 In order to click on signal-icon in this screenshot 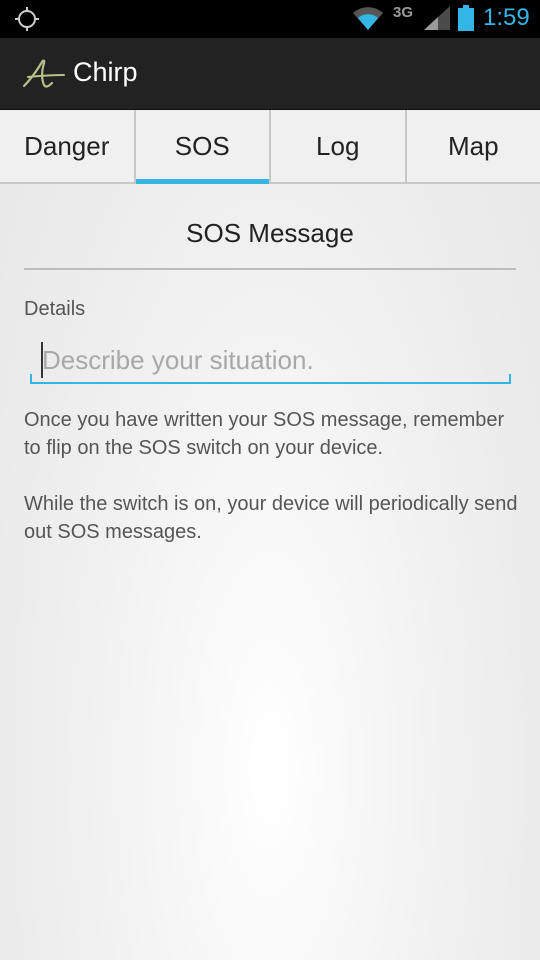, I will do `click(437, 18)`.